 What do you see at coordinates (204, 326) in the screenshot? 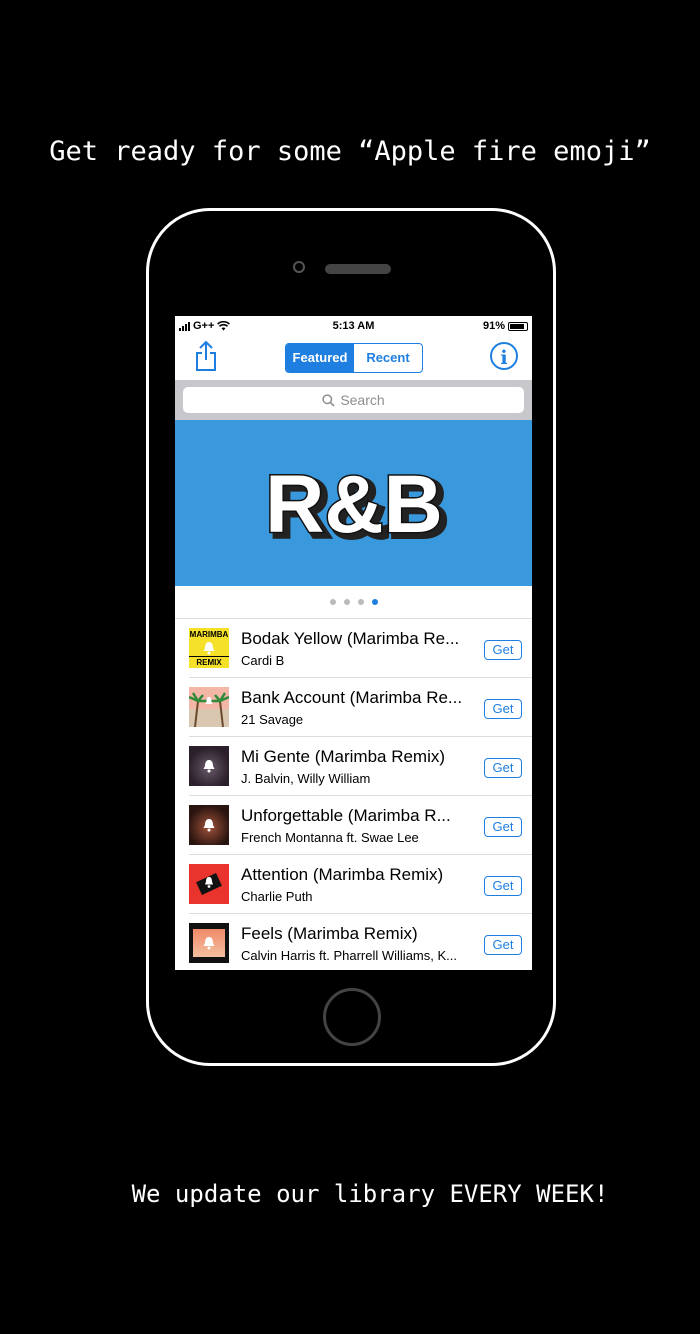
I see `carrier-label: G++` at bounding box center [204, 326].